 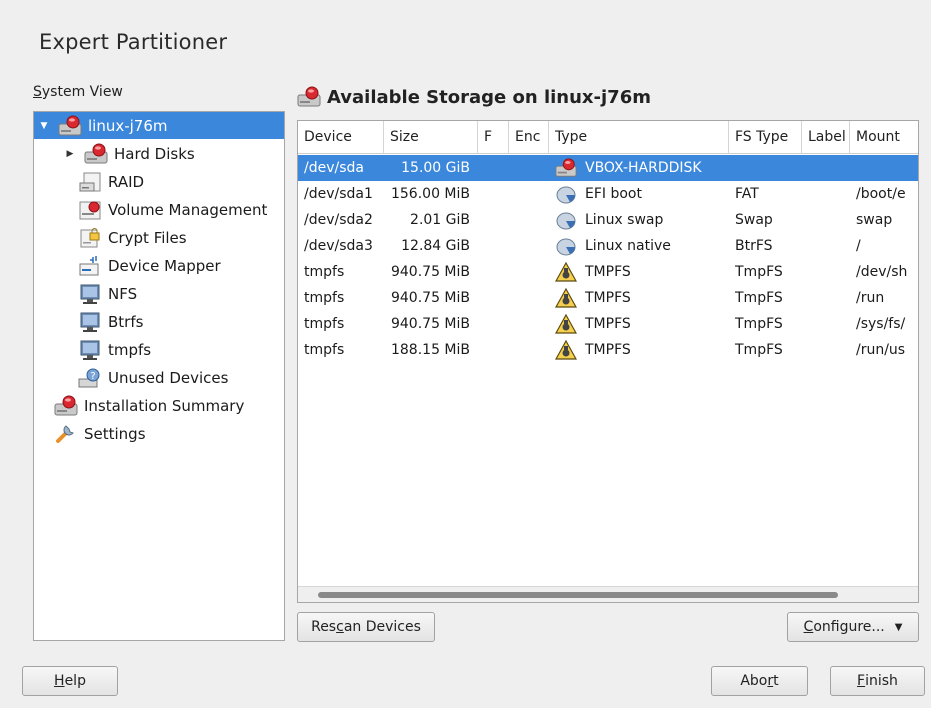 I want to click on column-header-mount: Mount, so click(x=884, y=137).